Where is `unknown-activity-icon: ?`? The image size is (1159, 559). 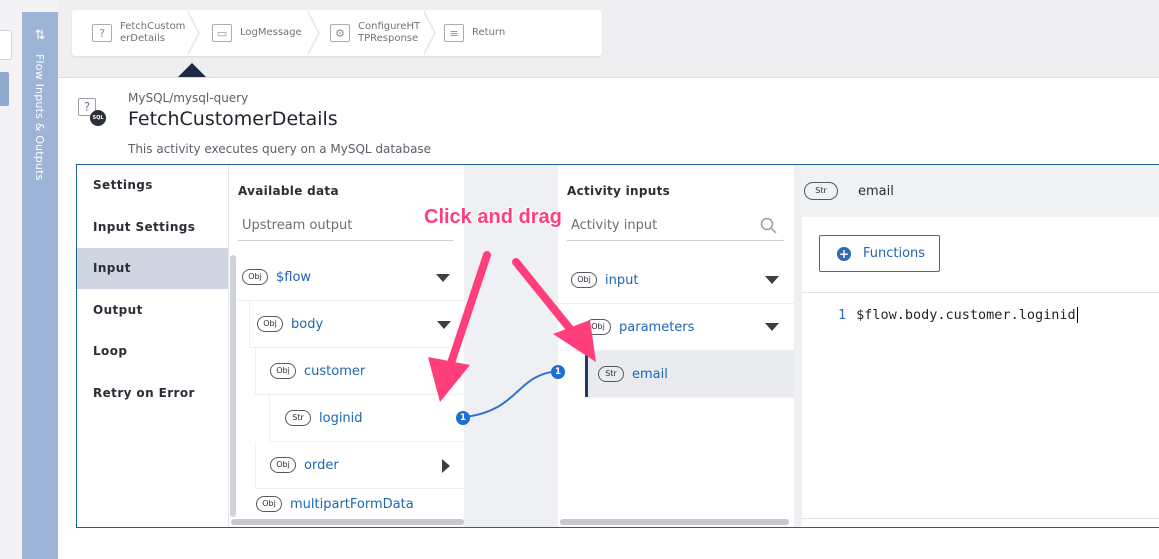
unknown-activity-icon: ? is located at coordinates (102, 33).